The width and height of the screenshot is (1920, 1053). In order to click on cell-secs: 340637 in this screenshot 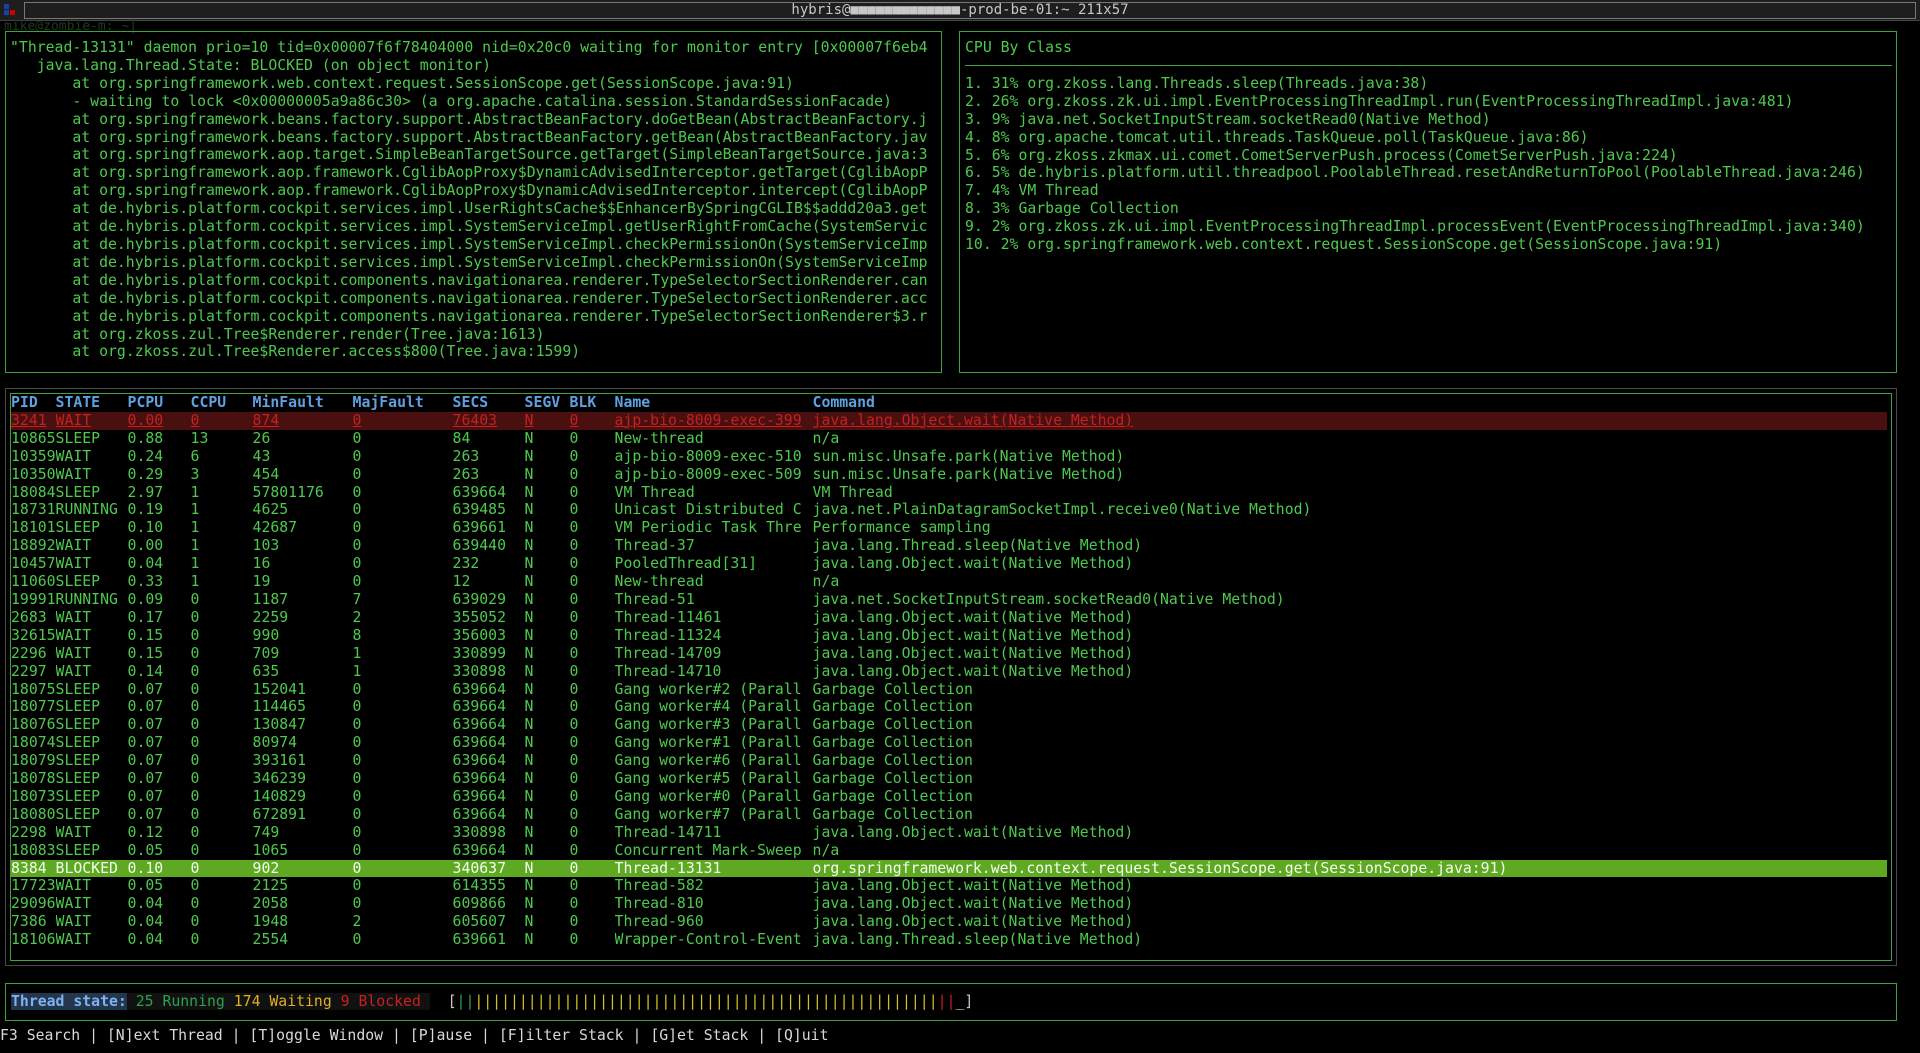, I will do `click(488, 868)`.